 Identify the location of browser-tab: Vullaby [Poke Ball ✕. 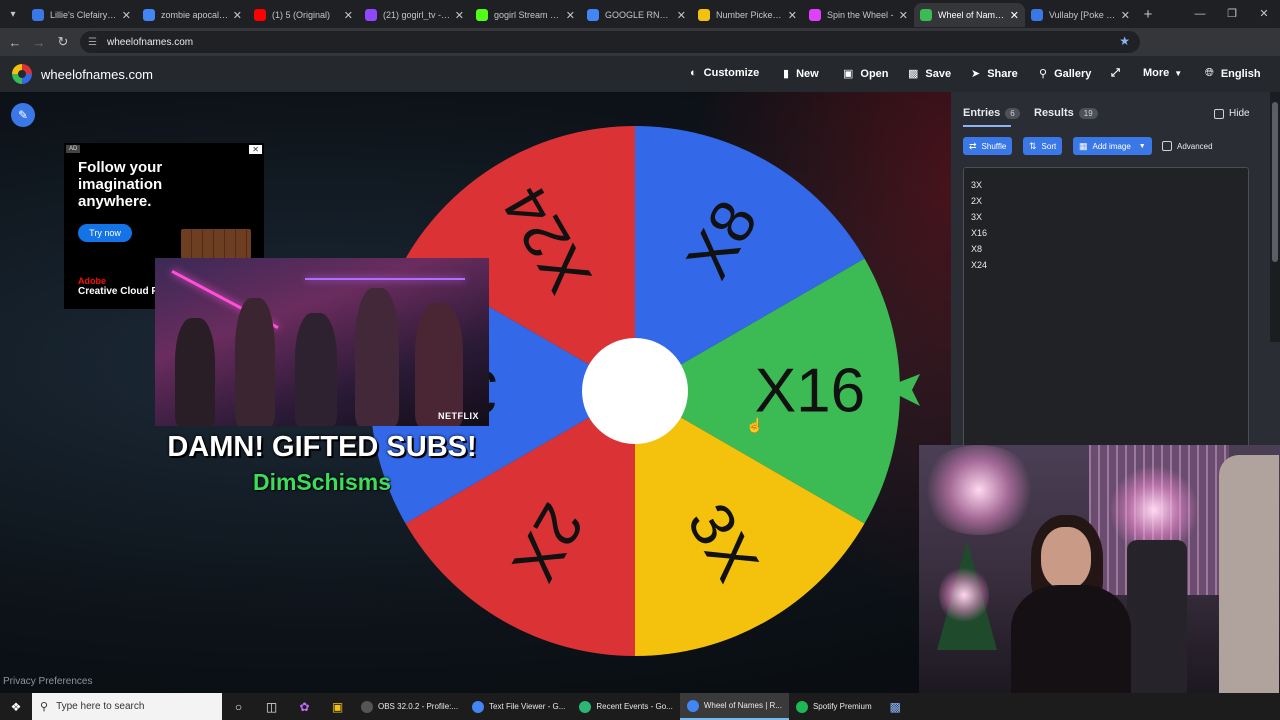
(1080, 15).